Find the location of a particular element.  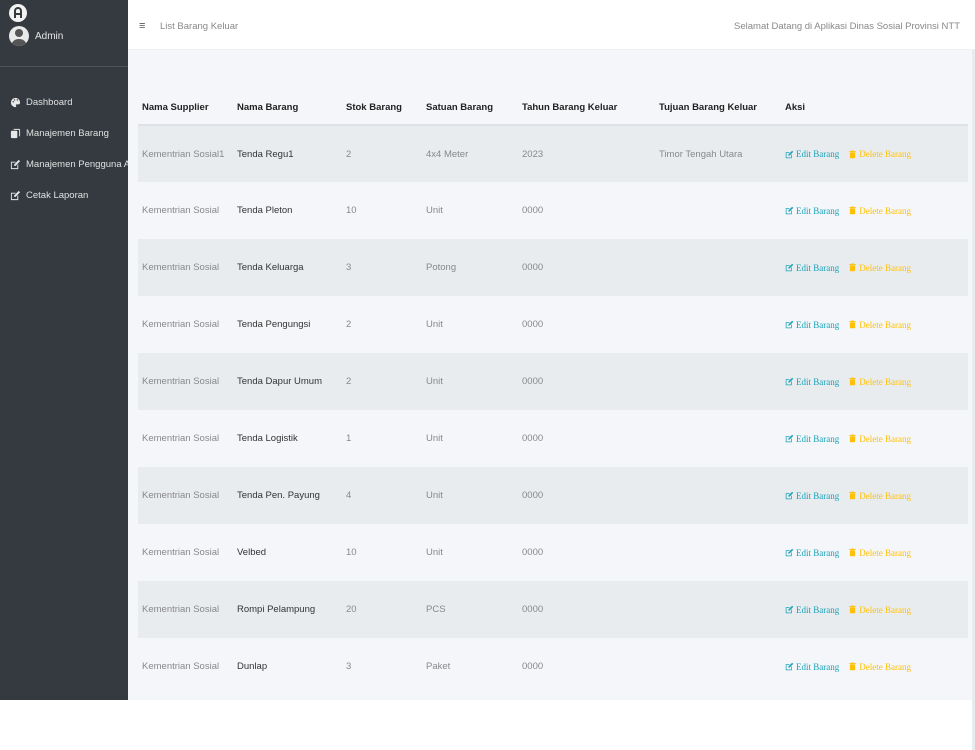

sidebar-divider is located at coordinates (64, 66).